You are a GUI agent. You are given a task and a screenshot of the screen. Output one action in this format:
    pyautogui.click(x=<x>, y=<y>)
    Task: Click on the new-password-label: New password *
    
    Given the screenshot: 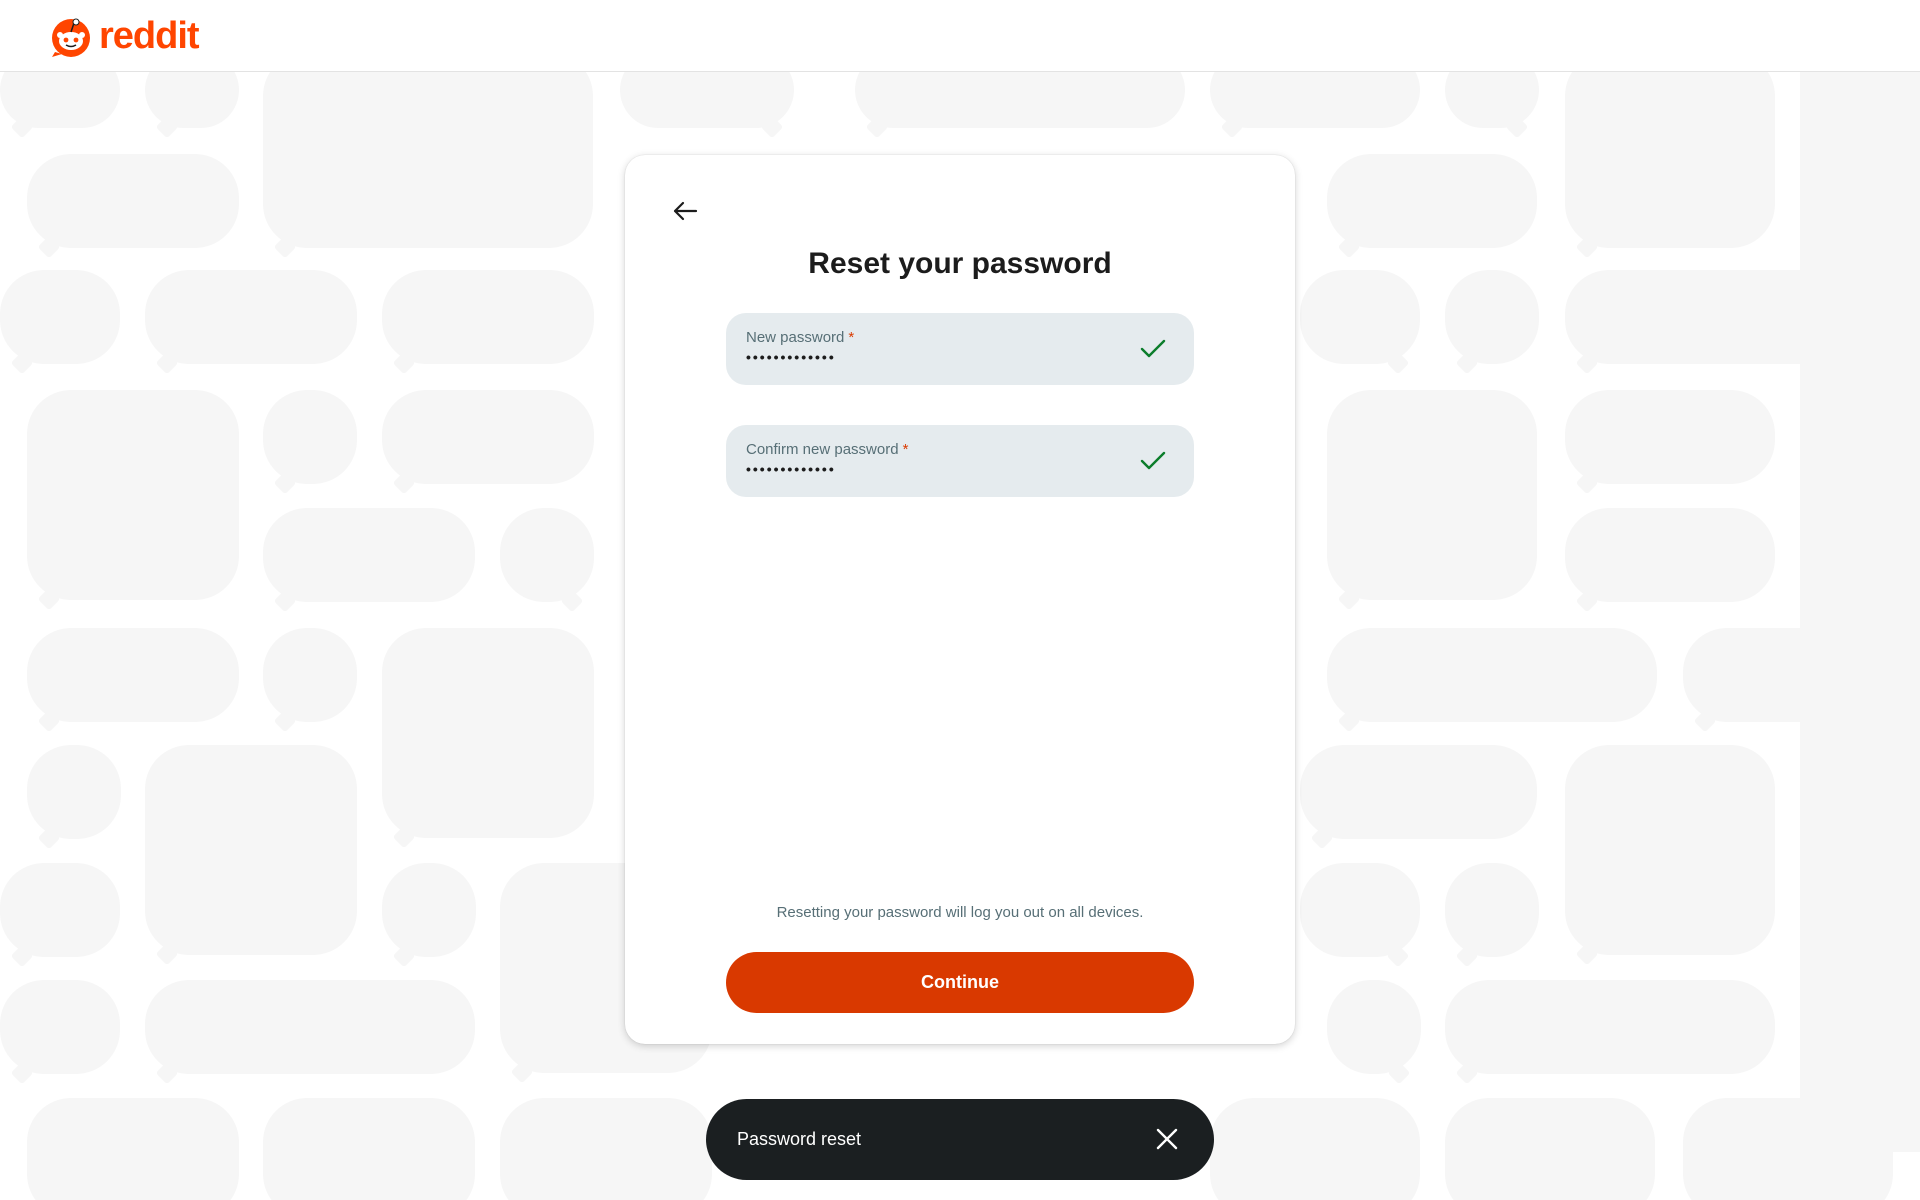 What is the action you would take?
    pyautogui.click(x=800, y=337)
    